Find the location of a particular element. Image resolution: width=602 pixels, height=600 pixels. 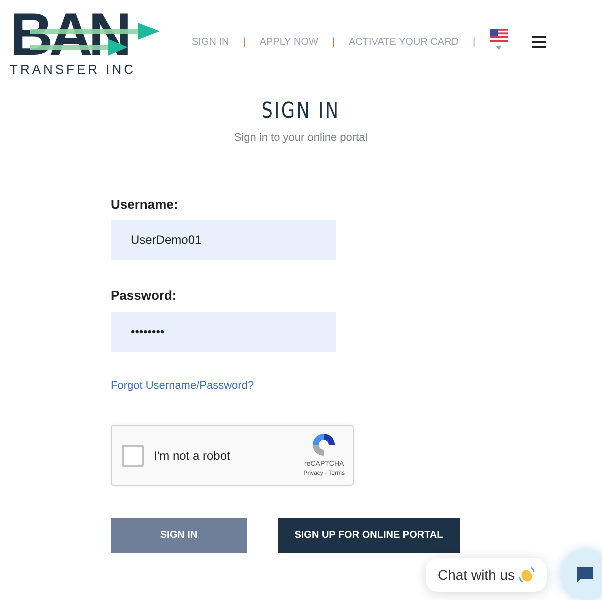

logo-wordmark: BAN is located at coordinates (85, 35).